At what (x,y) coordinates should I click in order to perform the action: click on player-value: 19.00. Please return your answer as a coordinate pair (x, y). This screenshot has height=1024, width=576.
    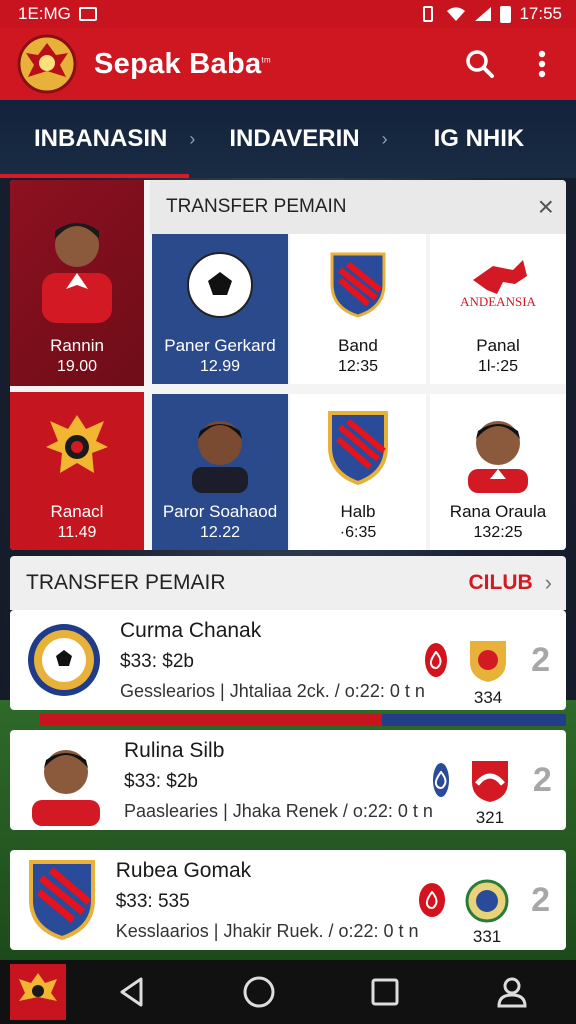
    Looking at the image, I should click on (77, 366).